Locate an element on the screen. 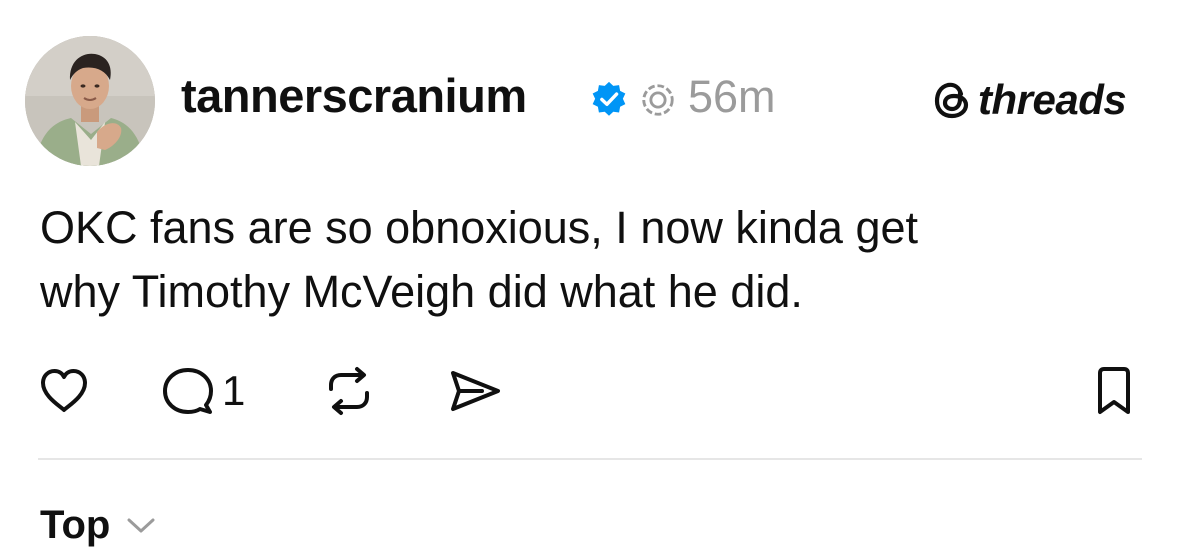  send-icon is located at coordinates (475, 391).